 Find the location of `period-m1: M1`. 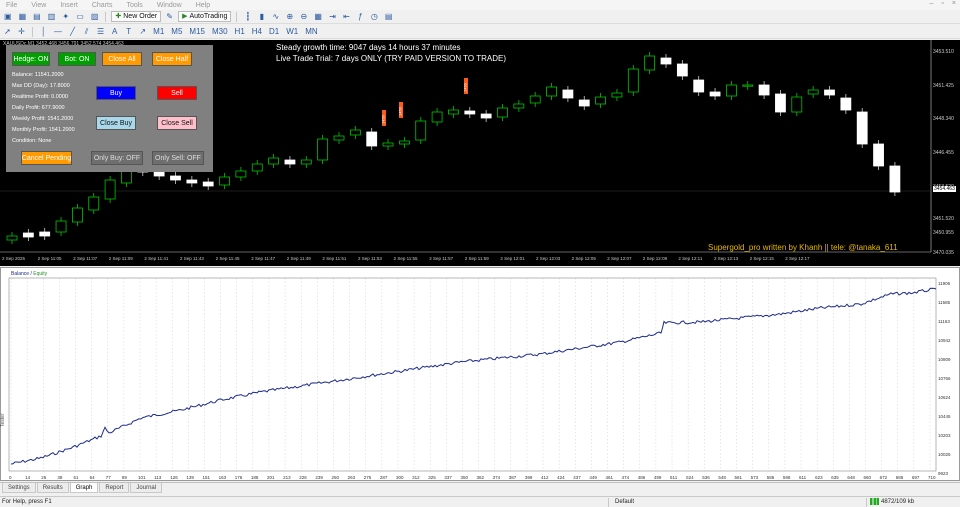

period-m1: M1 is located at coordinates (158, 31).